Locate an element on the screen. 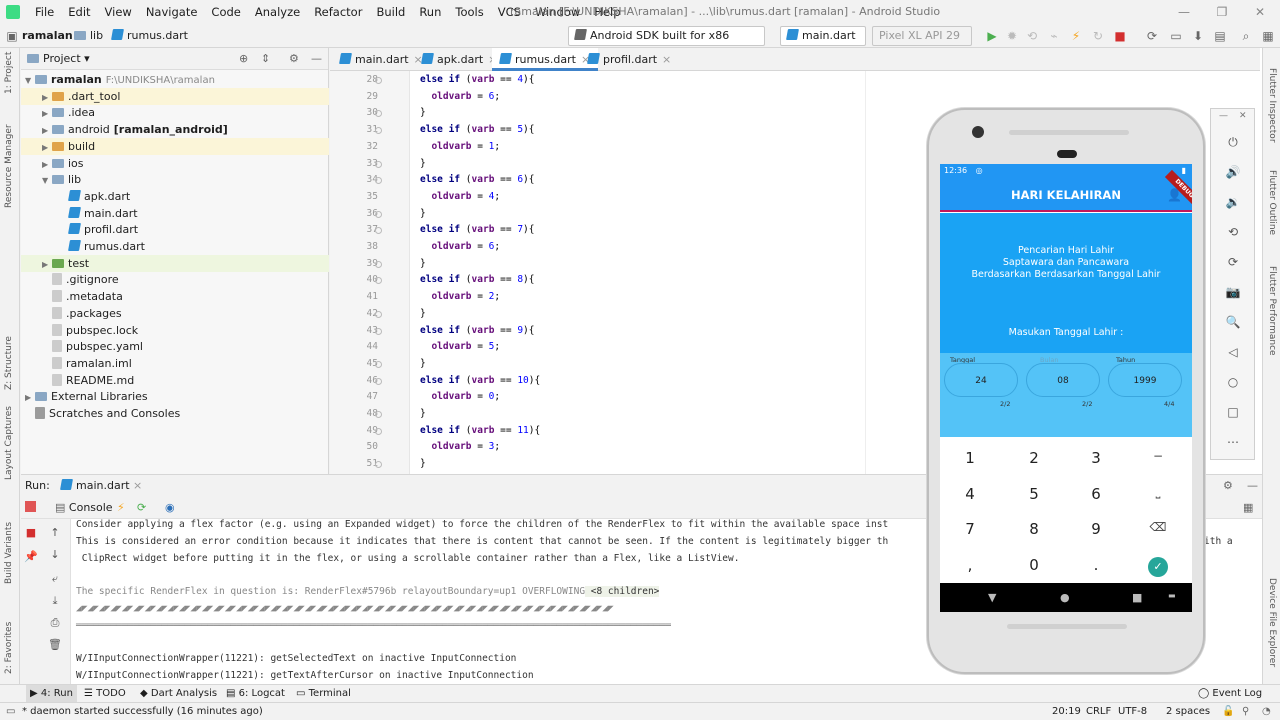 Image resolution: width=1280 pixels, height=720 pixels. tree-item: rumus.dart is located at coordinates (175, 246).